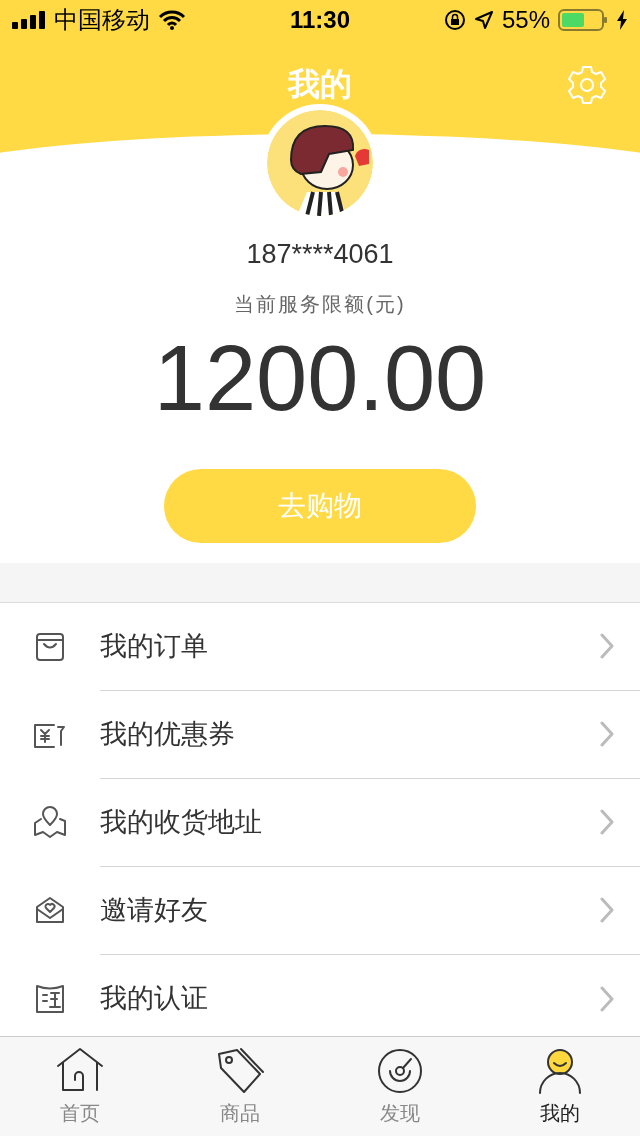 The height and width of the screenshot is (1136, 640). Describe the element at coordinates (102, 20) in the screenshot. I see `carrier-name: 中国移动` at that location.